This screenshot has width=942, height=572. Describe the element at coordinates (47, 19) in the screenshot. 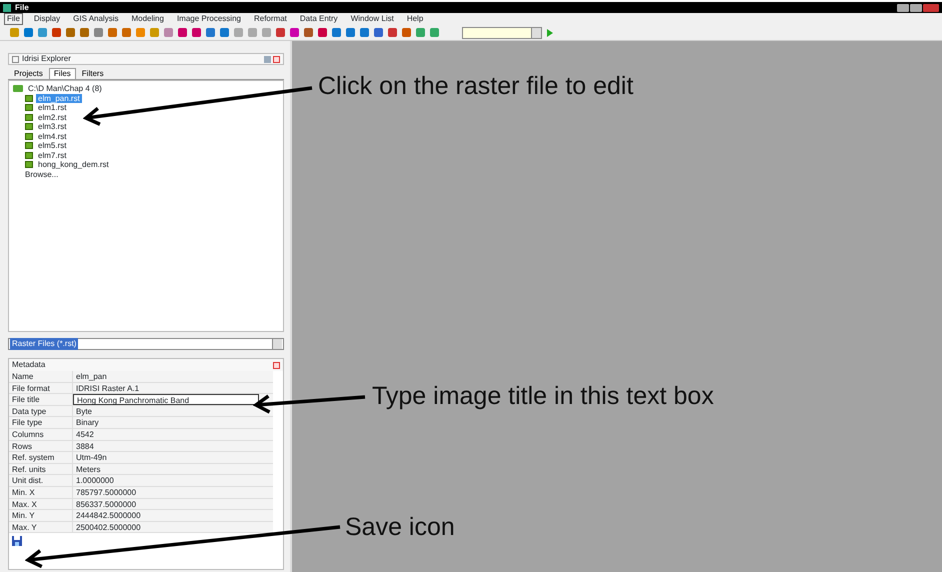

I see `menu-item: Display` at that location.